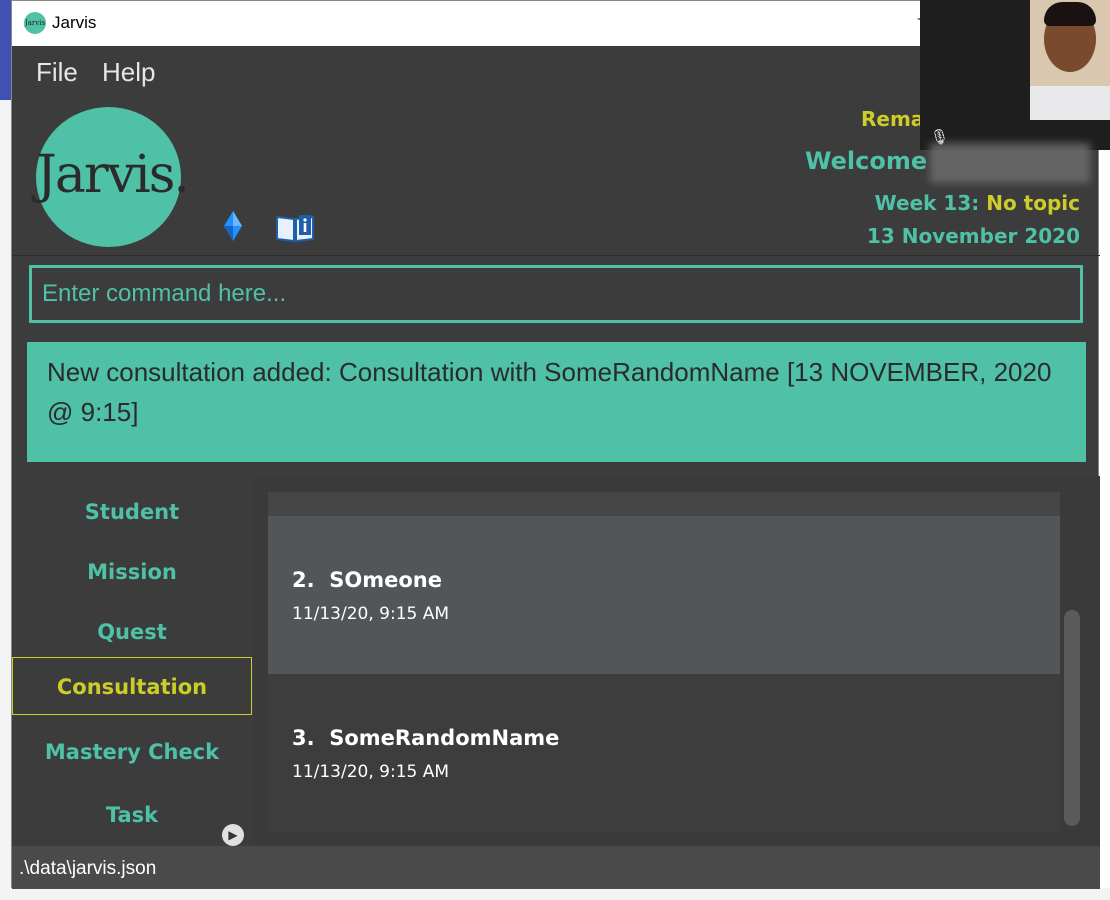 The height and width of the screenshot is (900, 1110). What do you see at coordinates (303, 580) in the screenshot?
I see `consultation-index: 2.` at bounding box center [303, 580].